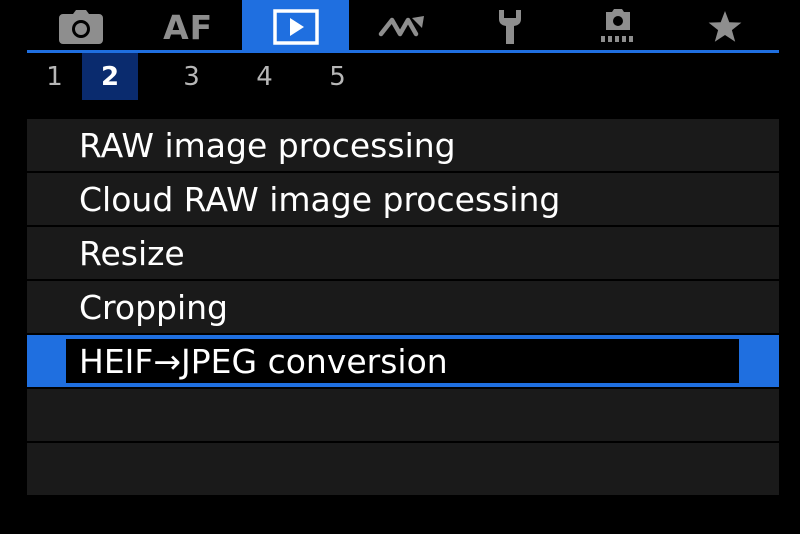  I want to click on menu-item-label: Cropping, so click(153, 307).